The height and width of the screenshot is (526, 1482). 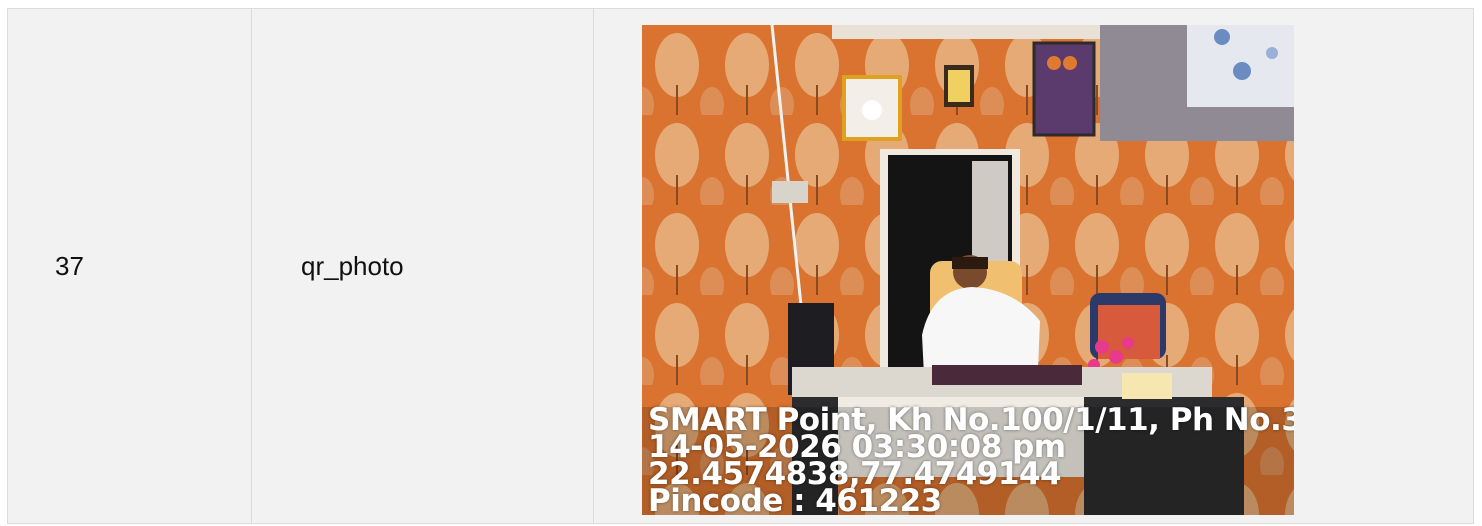 I want to click on row-index: 37, so click(x=69, y=265).